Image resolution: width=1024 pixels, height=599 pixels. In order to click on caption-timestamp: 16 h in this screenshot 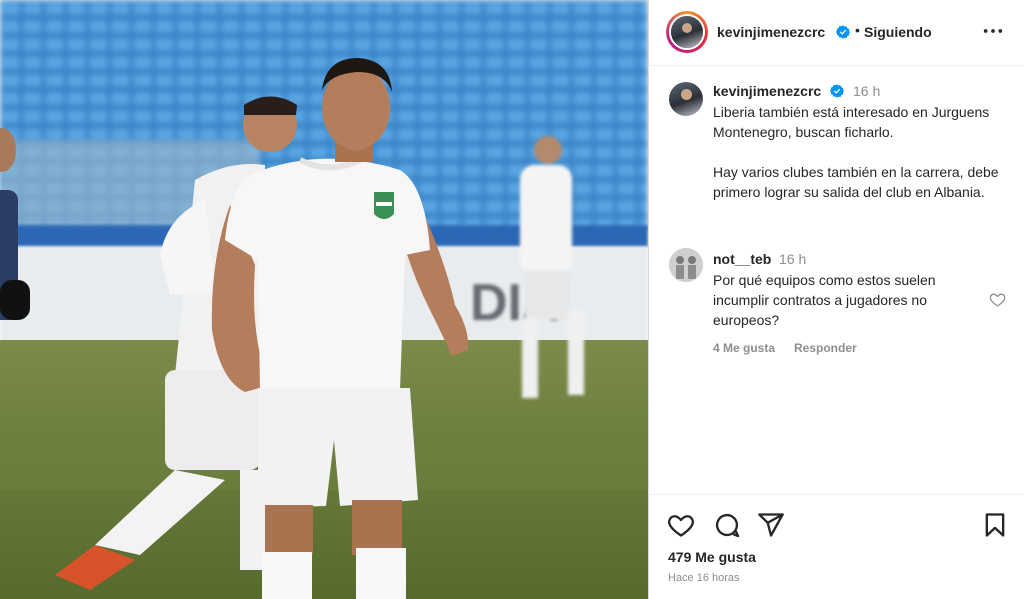, I will do `click(866, 91)`.